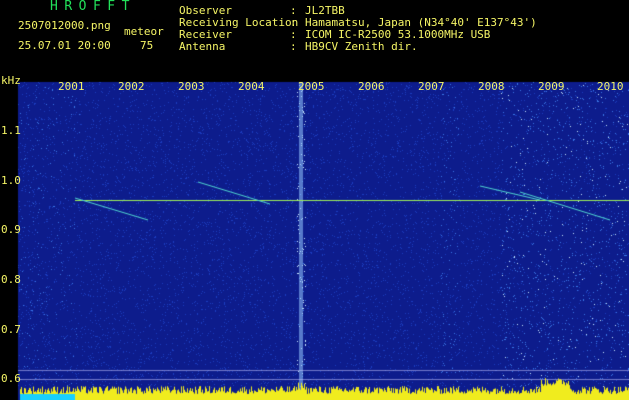 This screenshot has width=629, height=400. I want to click on x-tick-label: 2009, so click(551, 86).